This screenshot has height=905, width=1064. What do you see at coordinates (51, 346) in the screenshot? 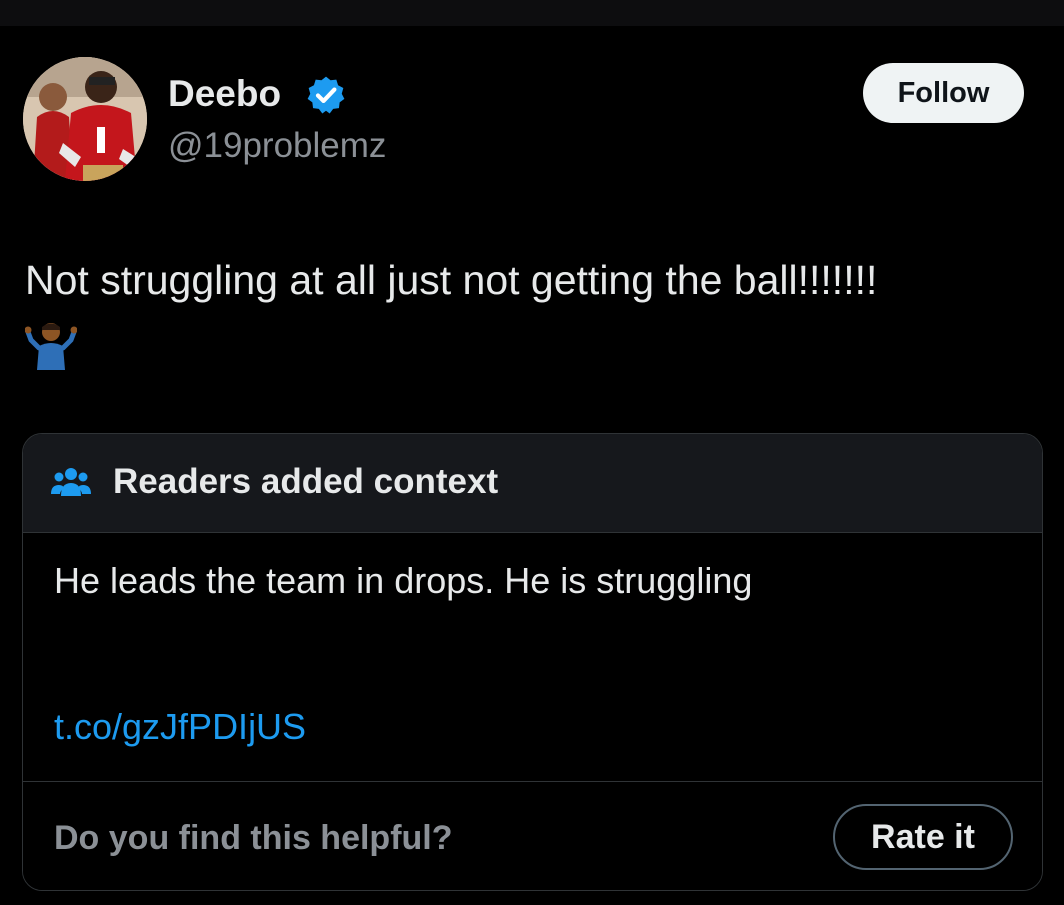
I see `shrug-emoji-icon` at bounding box center [51, 346].